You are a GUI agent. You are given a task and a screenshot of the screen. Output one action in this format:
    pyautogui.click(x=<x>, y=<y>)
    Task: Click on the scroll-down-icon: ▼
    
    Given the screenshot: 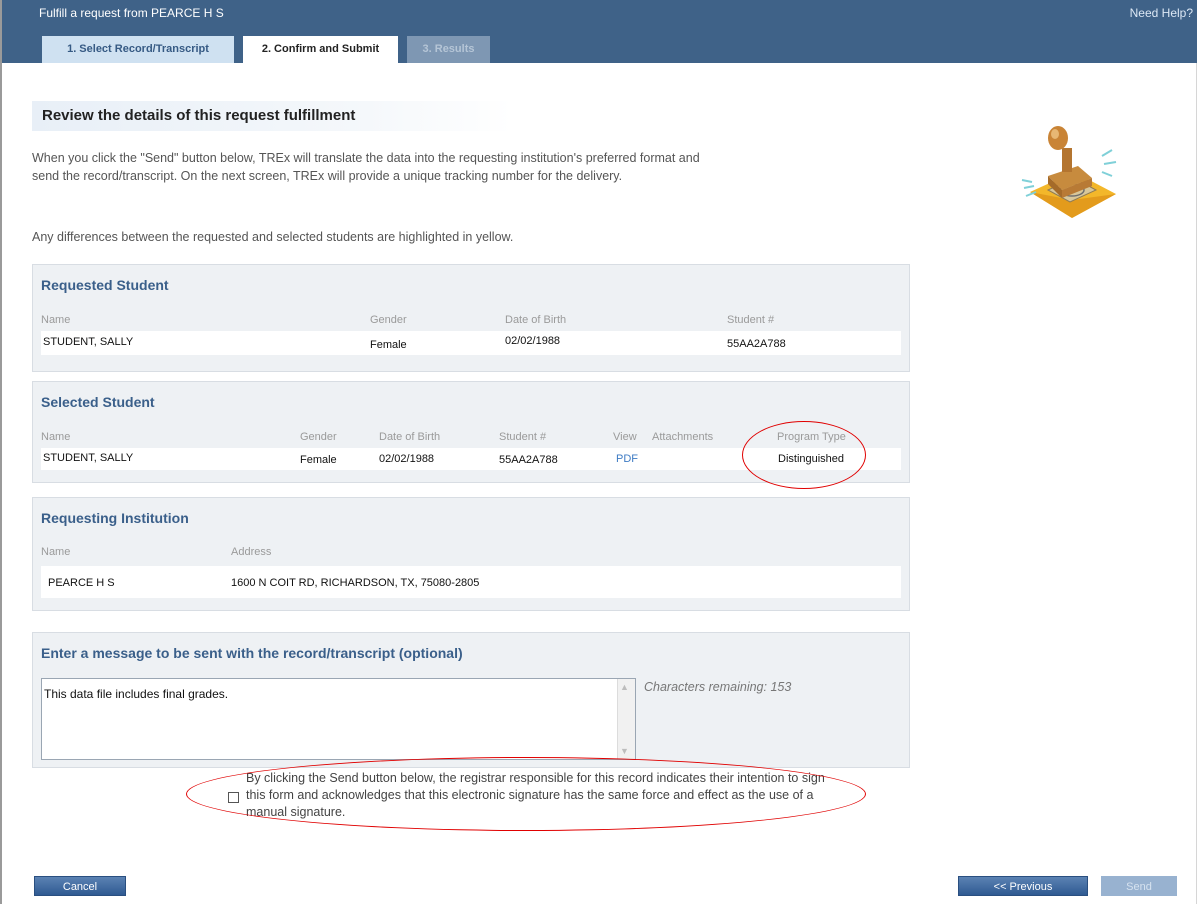 What is the action you would take?
    pyautogui.click(x=624, y=751)
    